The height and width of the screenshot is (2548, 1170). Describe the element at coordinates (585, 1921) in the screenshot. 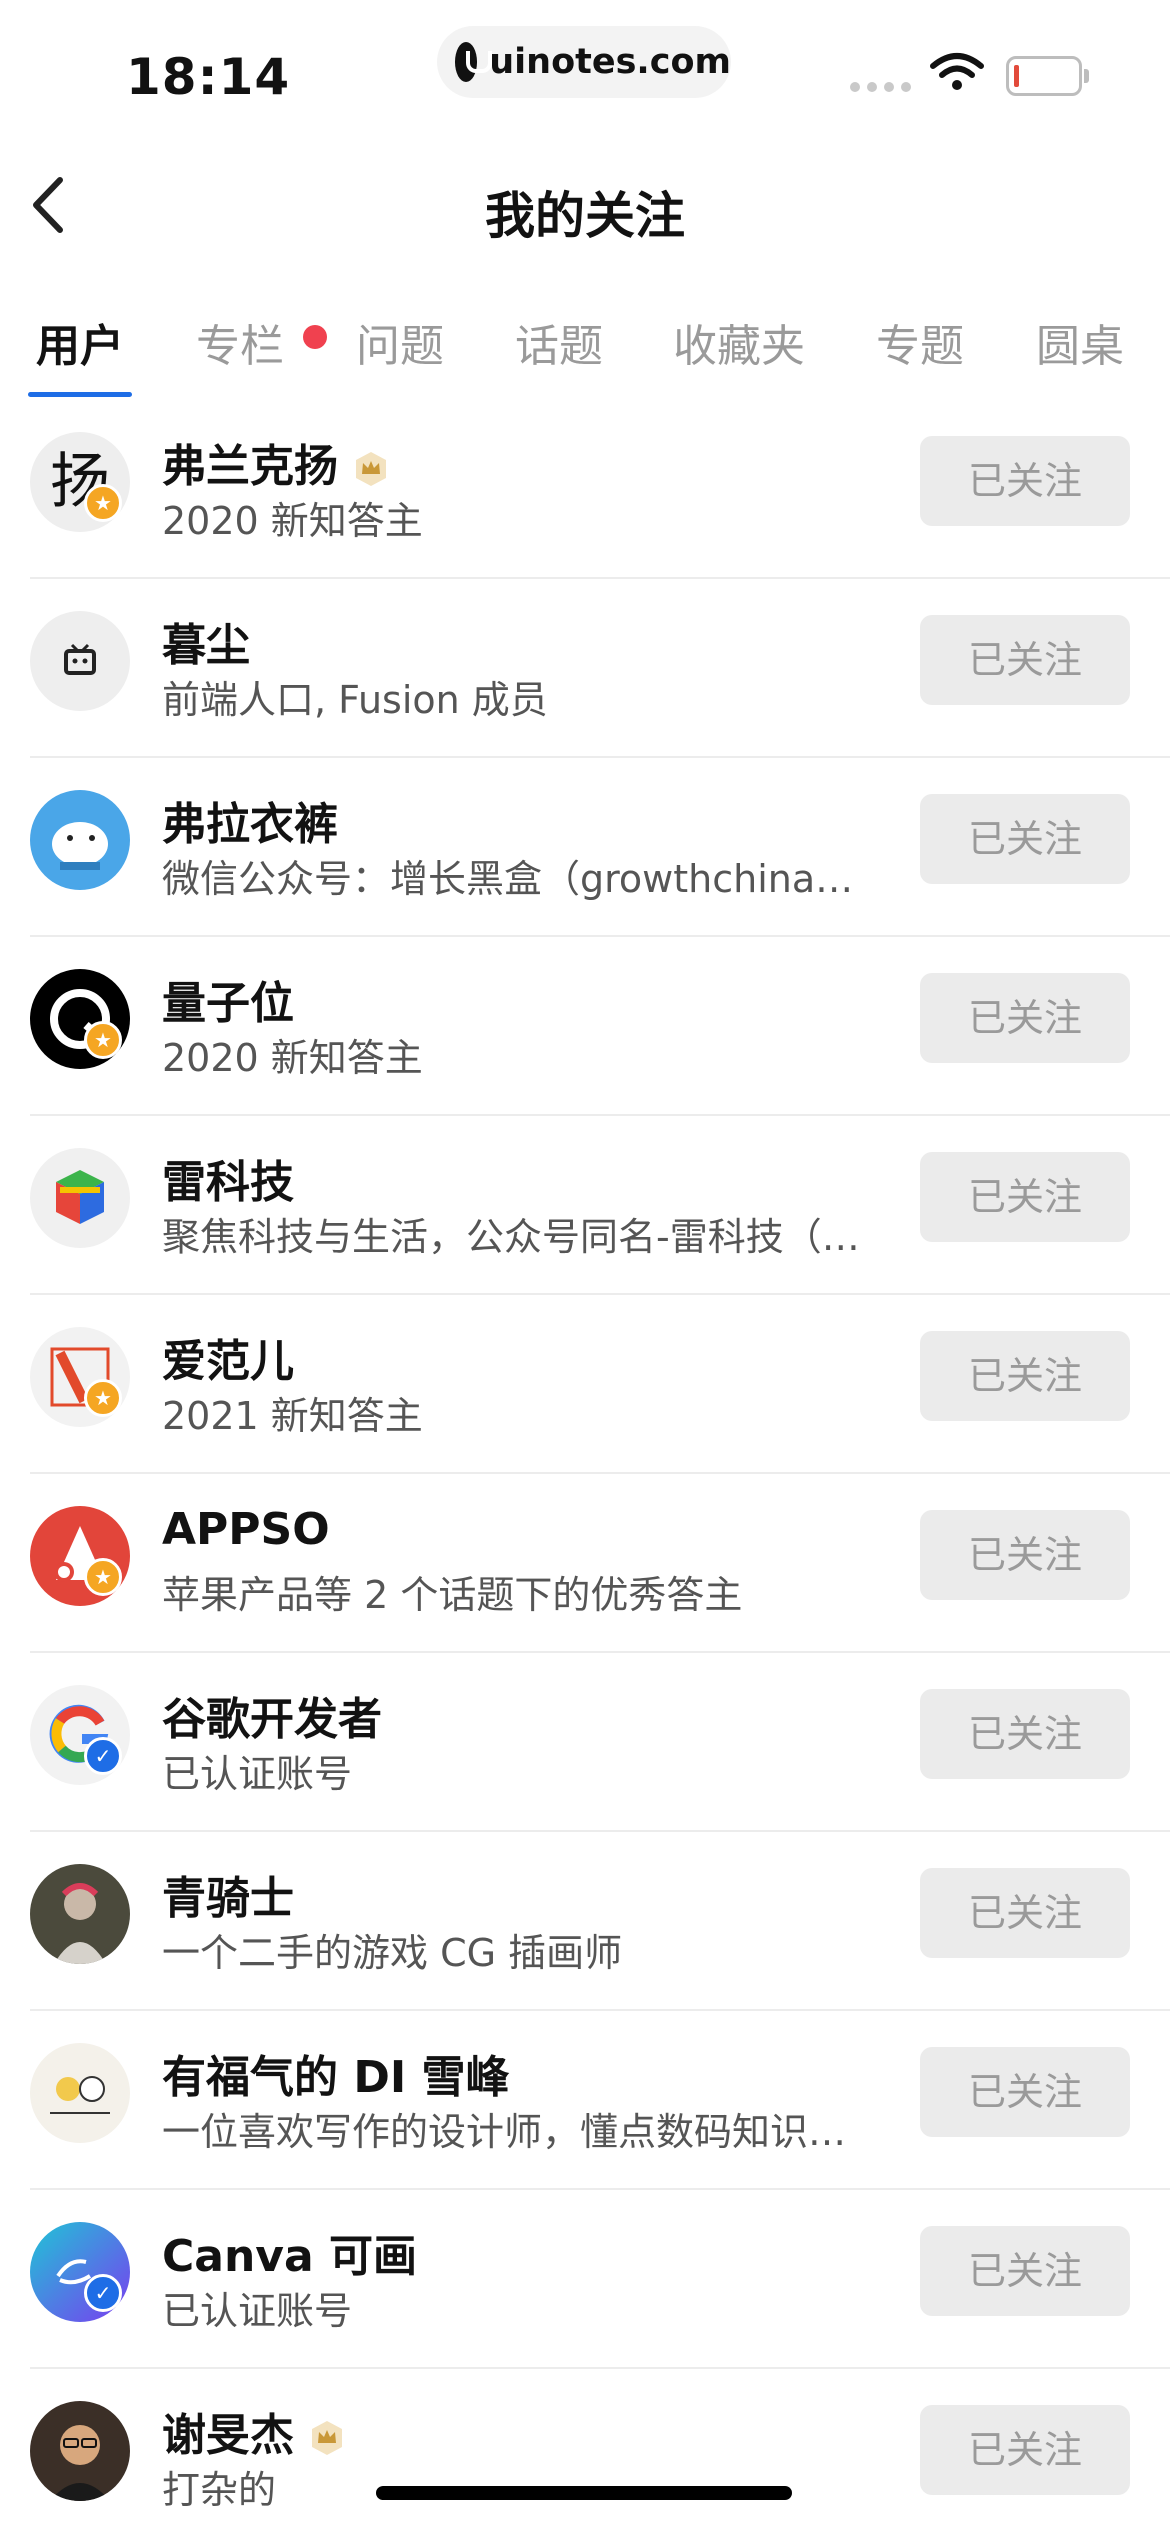

I see `list-item: 青骑士 一个二手的游戏 CG 插画师 已关注` at that location.